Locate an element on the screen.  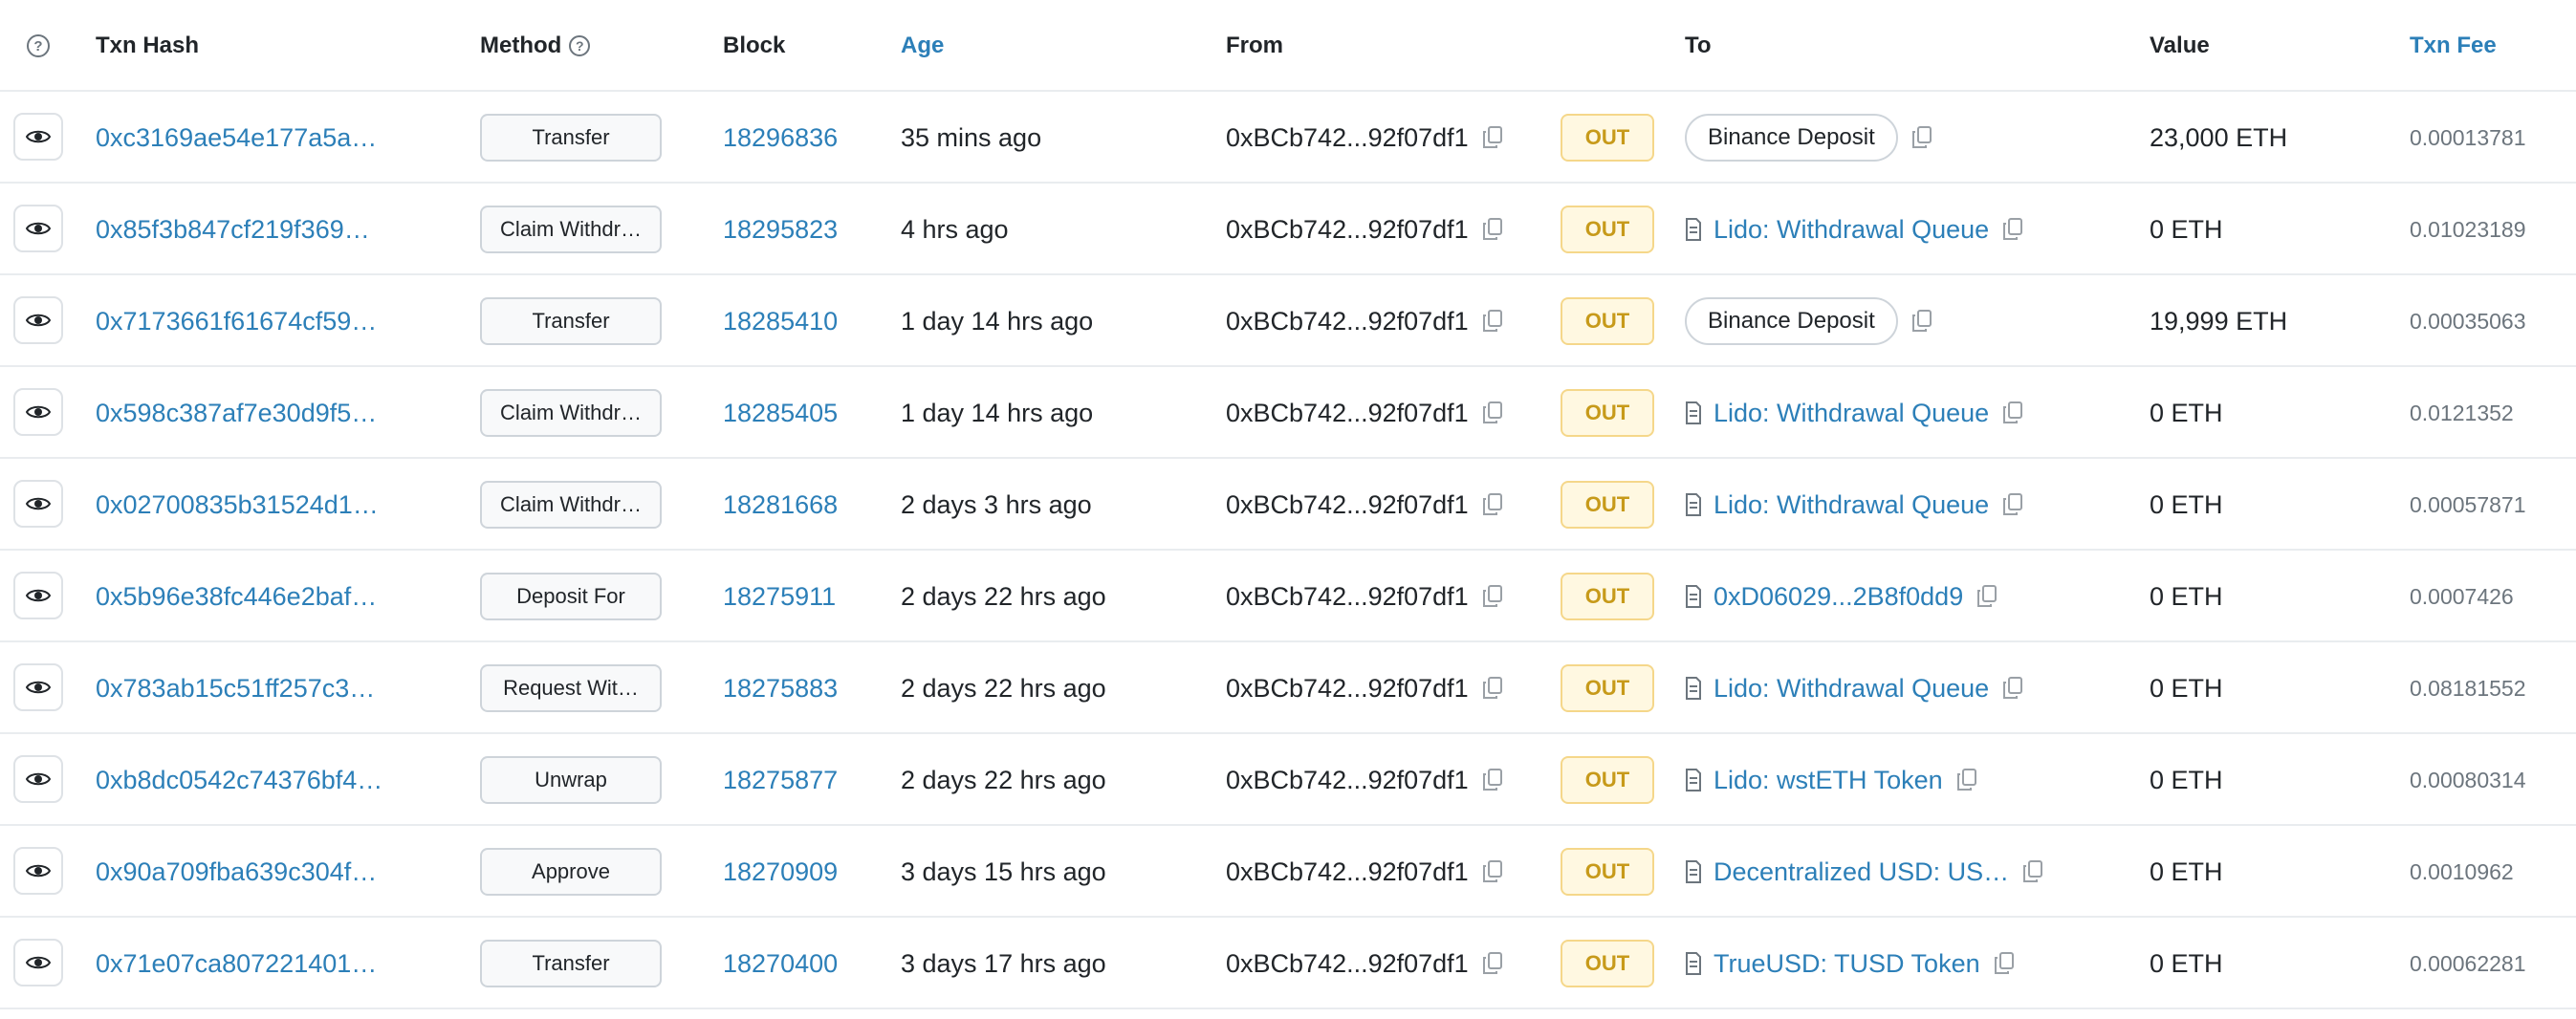
eye-icon is located at coordinates (38, 871).